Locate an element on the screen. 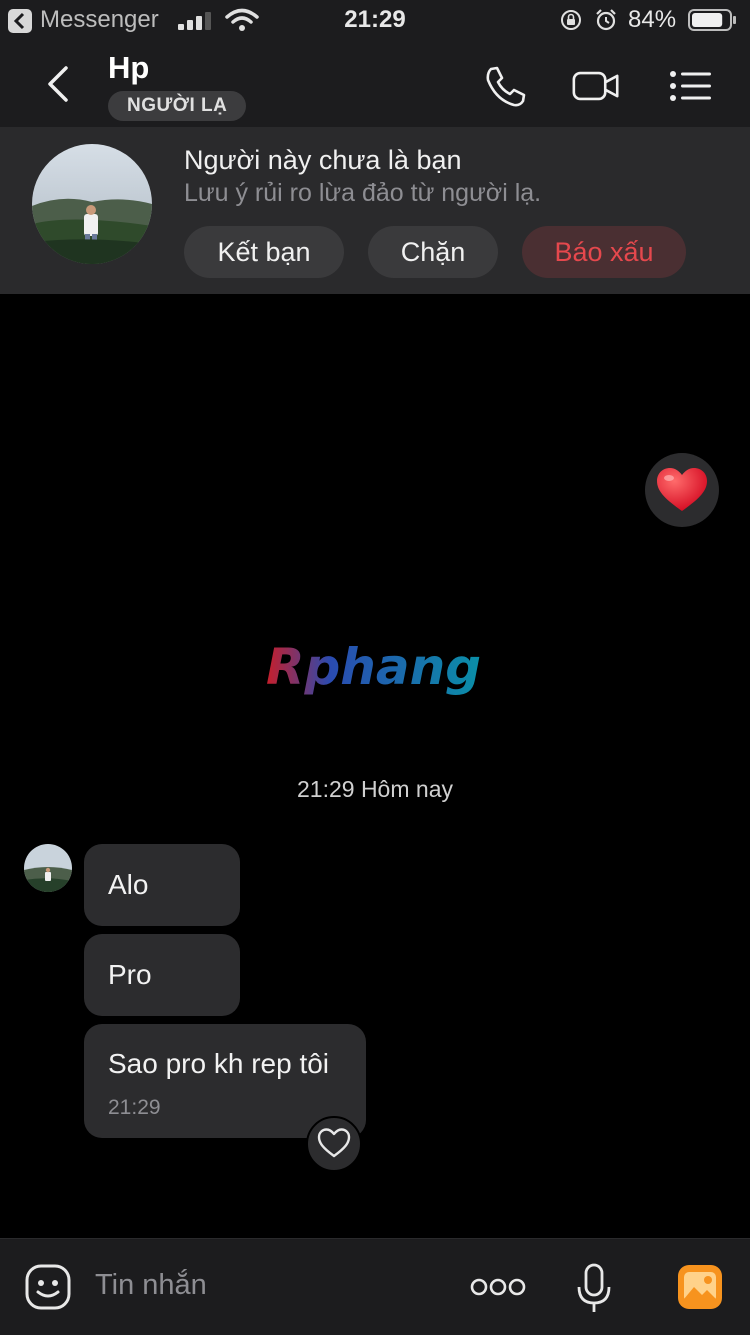 Image resolution: width=750 pixels, height=1335 pixels. conversation-title: Hp is located at coordinates (128, 68).